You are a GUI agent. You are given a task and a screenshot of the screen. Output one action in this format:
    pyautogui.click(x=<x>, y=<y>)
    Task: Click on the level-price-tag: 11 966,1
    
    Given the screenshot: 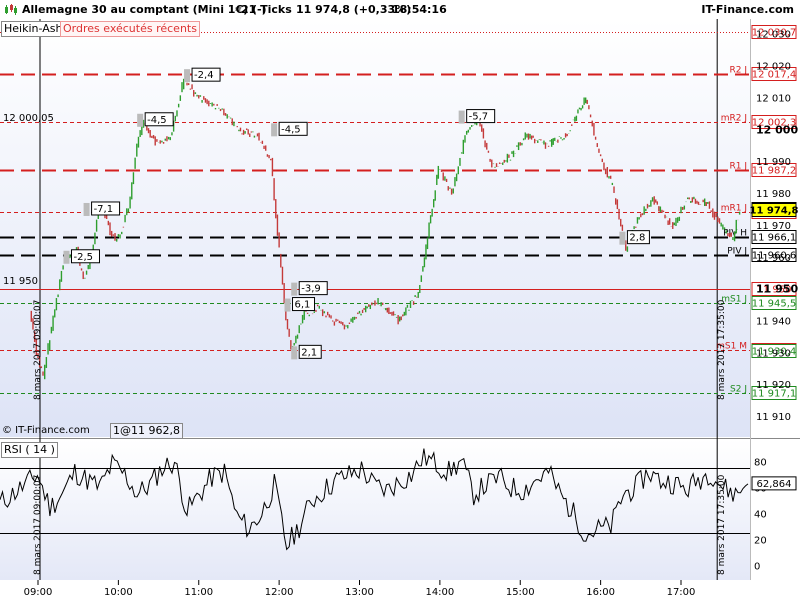 What is the action you would take?
    pyautogui.click(x=774, y=237)
    